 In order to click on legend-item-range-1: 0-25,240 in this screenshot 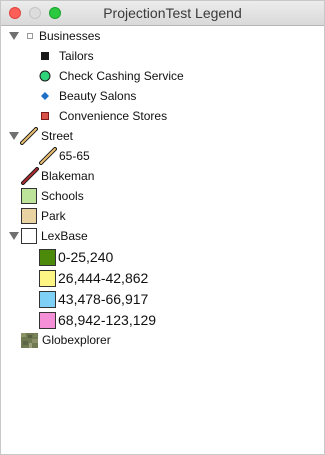, I will do `click(76, 257)`.